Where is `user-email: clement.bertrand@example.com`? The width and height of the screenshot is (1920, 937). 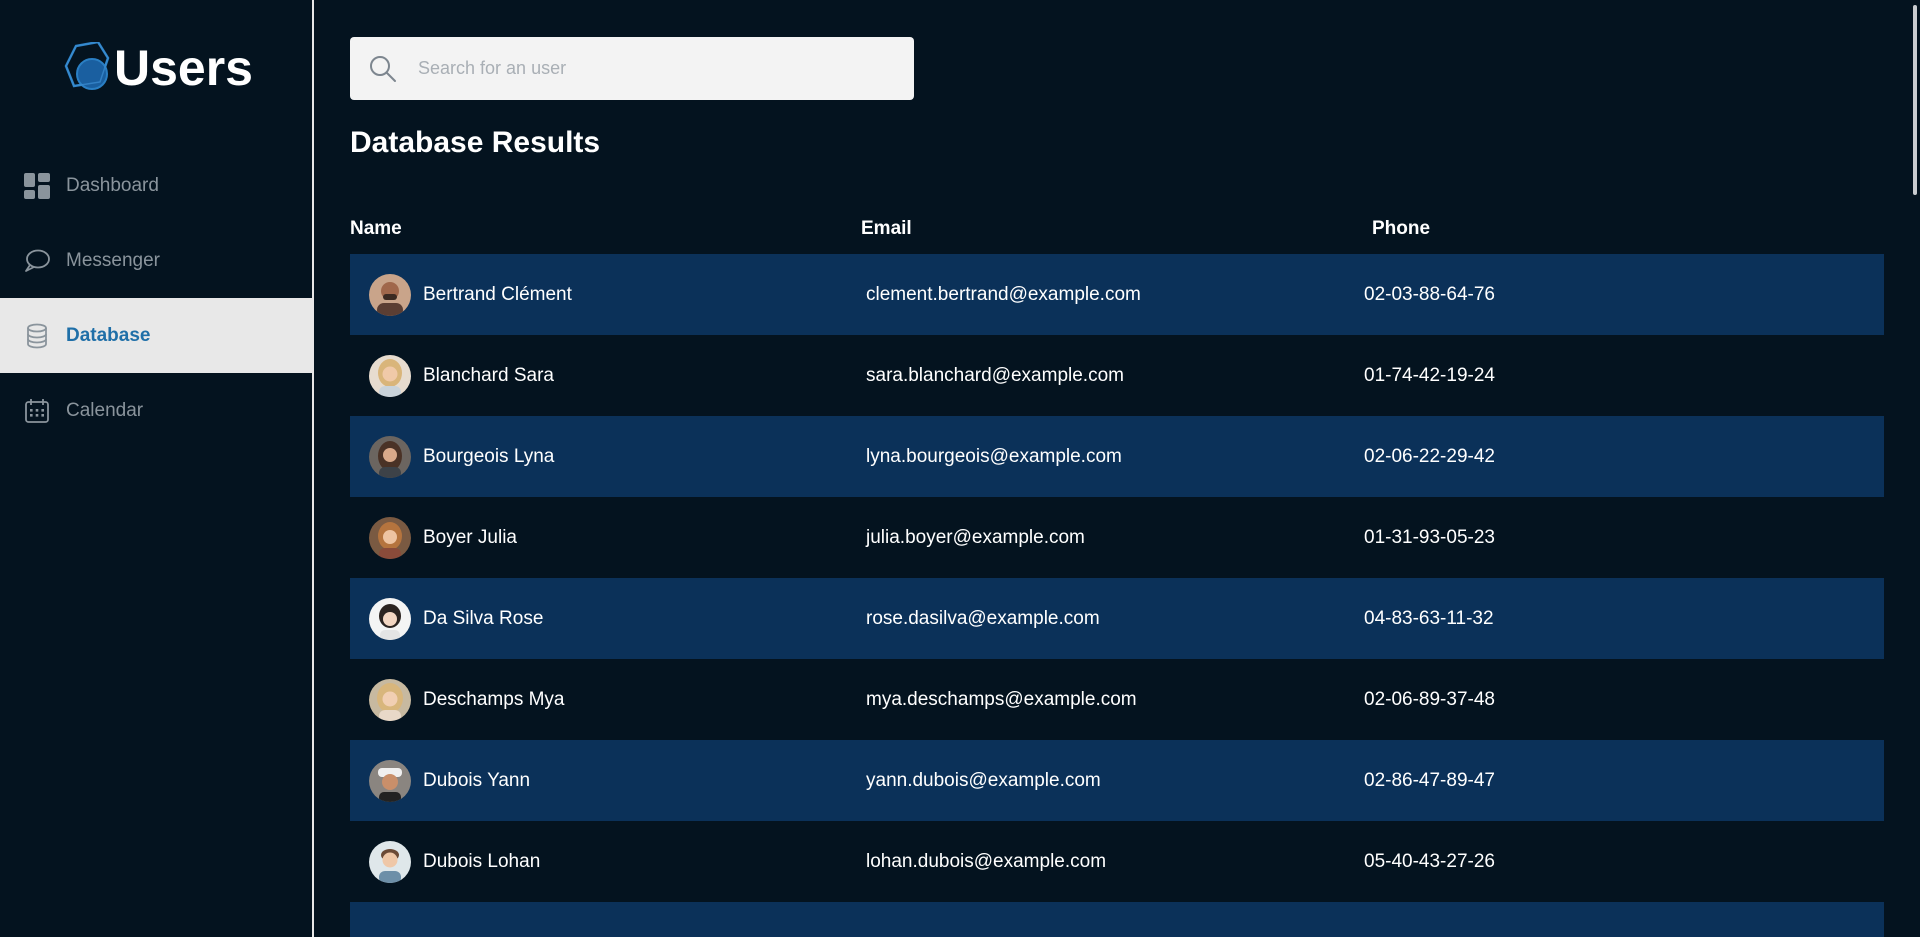 user-email: clement.bertrand@example.com is located at coordinates (1003, 294).